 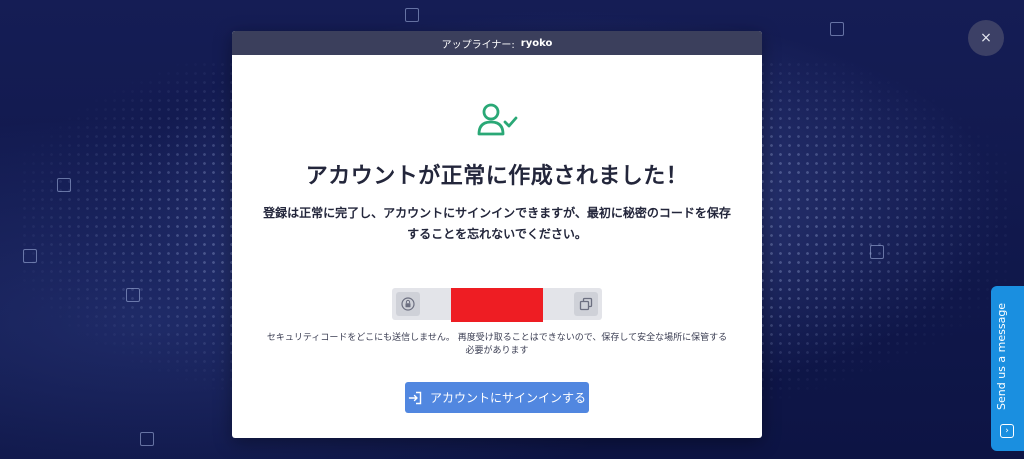 I want to click on lock-button, so click(x=408, y=304).